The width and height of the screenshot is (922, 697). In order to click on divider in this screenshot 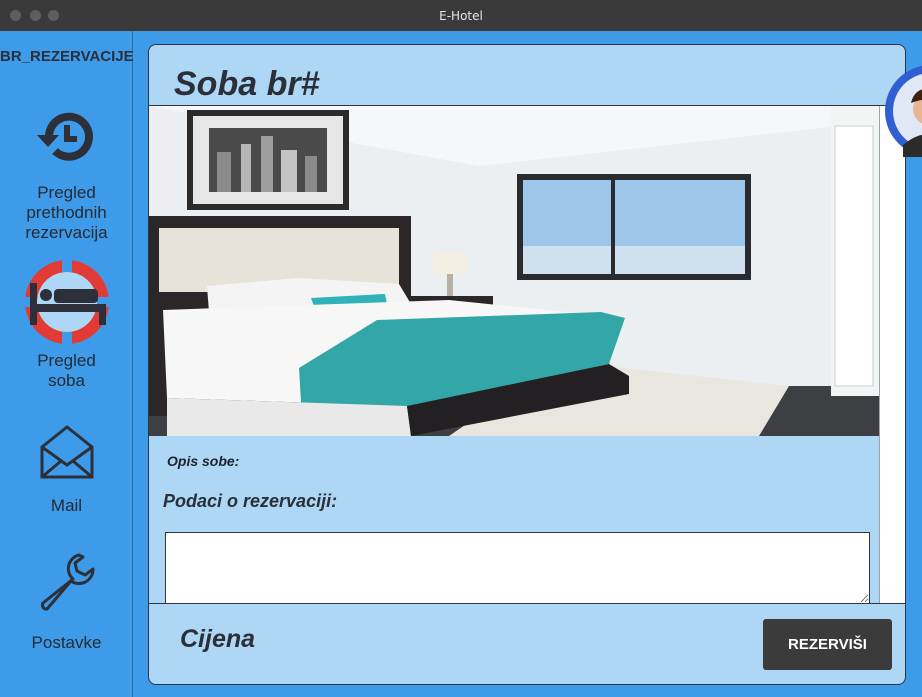, I will do `click(527, 603)`.